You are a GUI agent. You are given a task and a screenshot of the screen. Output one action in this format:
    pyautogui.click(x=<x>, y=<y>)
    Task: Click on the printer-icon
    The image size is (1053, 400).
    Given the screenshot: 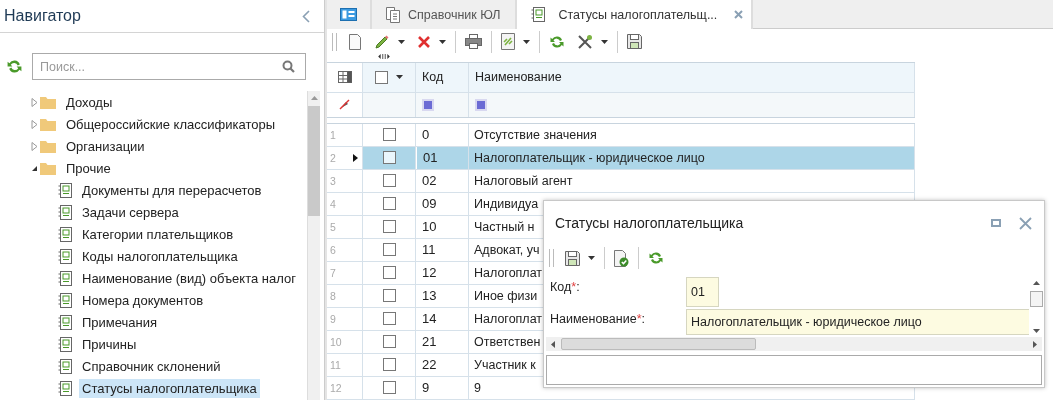 What is the action you would take?
    pyautogui.click(x=473, y=42)
    